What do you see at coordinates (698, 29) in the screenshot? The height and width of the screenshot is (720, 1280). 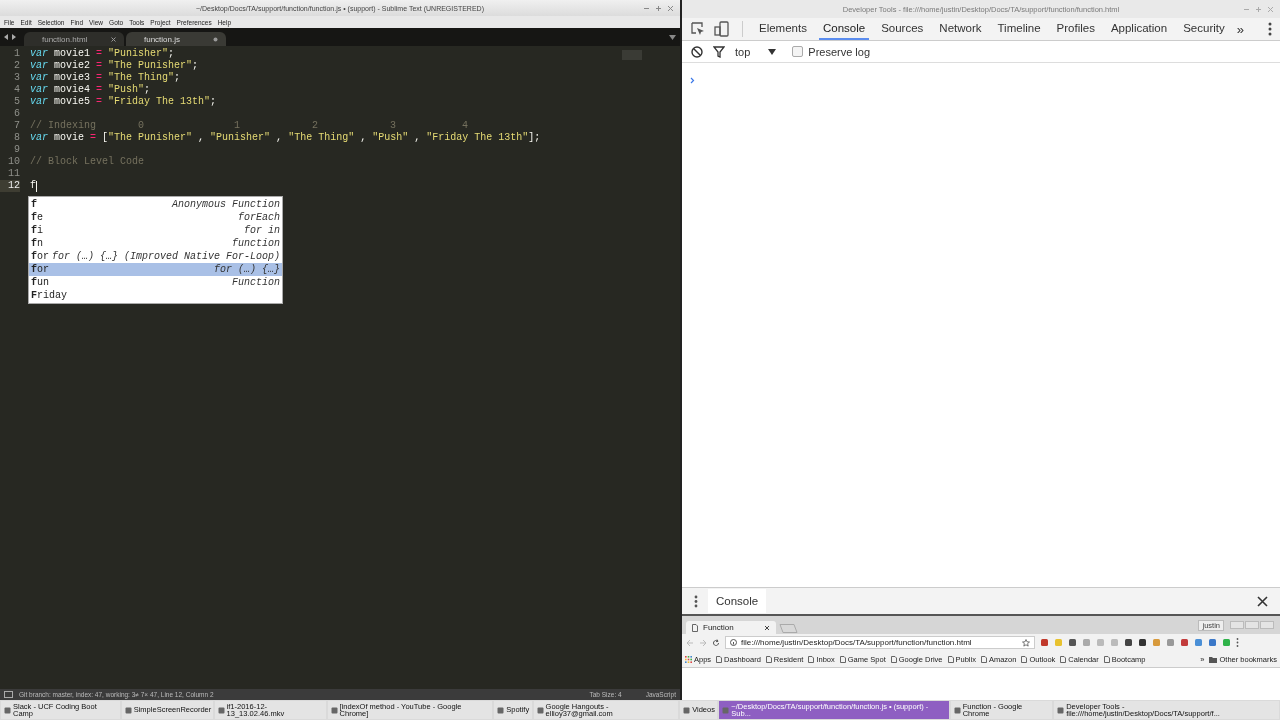 I see `inspect-element-icon` at bounding box center [698, 29].